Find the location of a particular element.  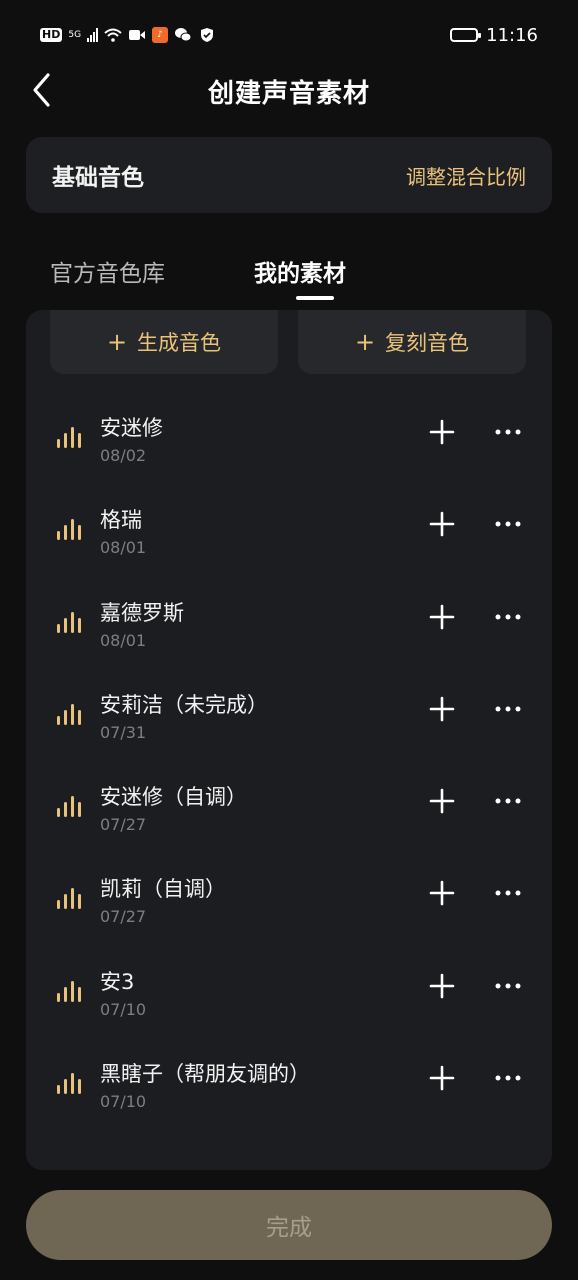

active-tab-indicator is located at coordinates (315, 298).